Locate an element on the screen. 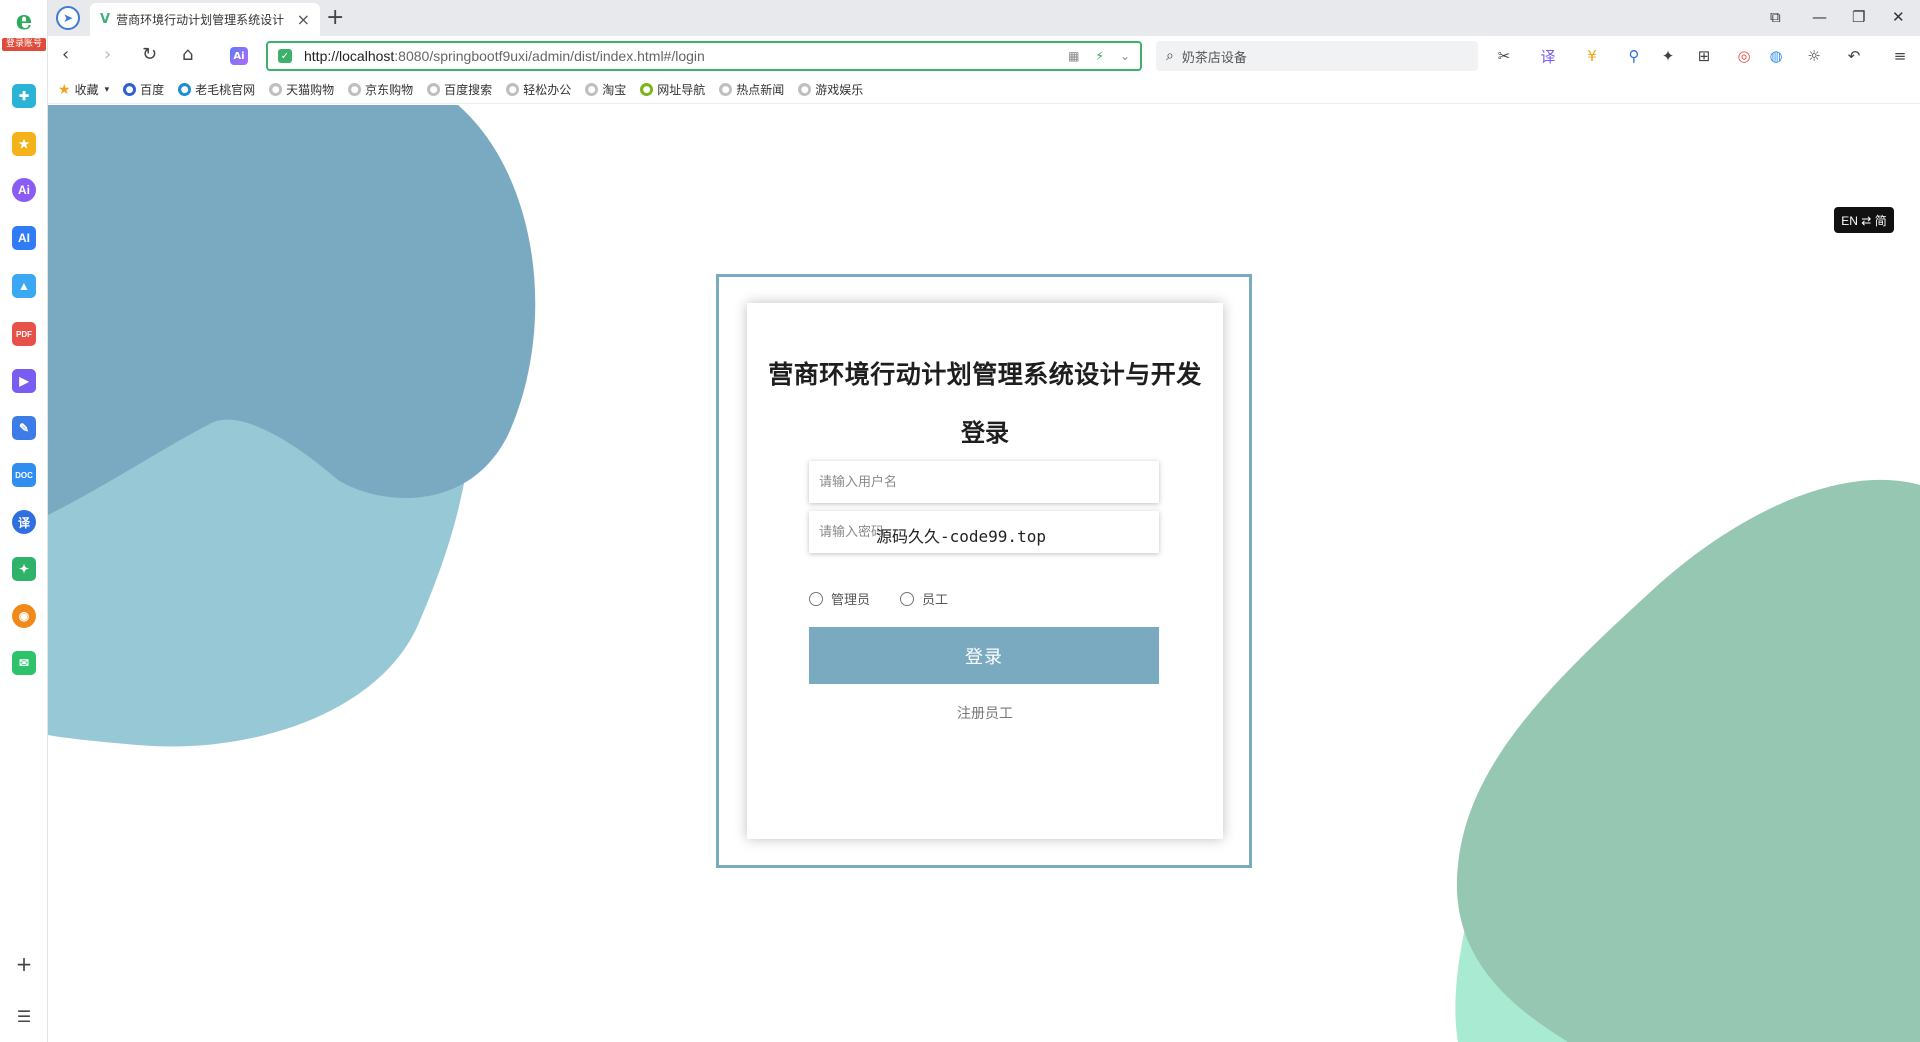 The image size is (1920, 1042). bookmark-item: ● 百度搜索 is located at coordinates (459, 89).